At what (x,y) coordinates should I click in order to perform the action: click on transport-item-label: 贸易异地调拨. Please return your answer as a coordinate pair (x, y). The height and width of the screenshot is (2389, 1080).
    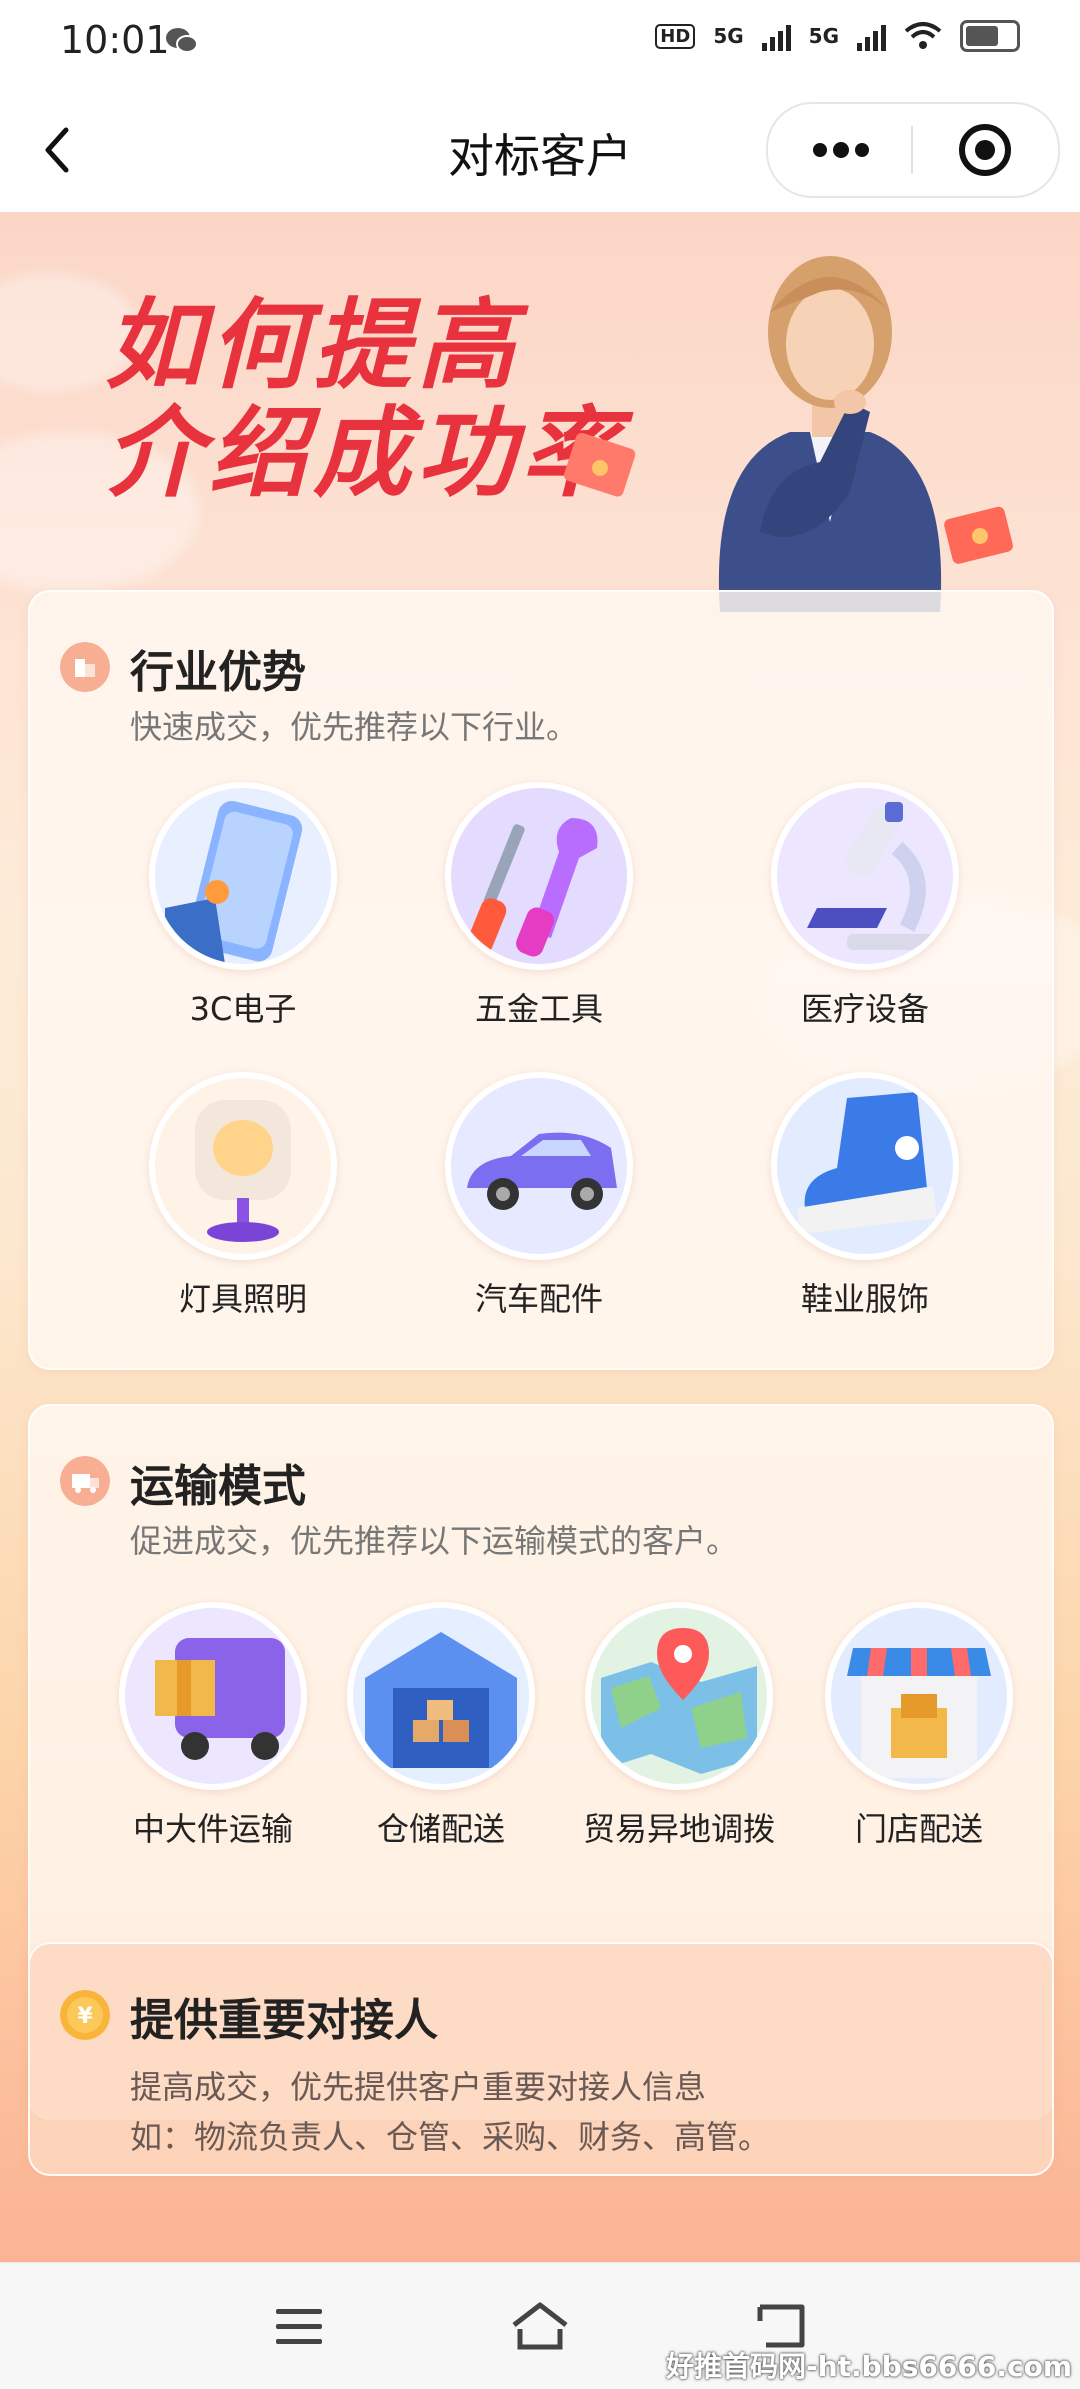
    Looking at the image, I should click on (678, 1829).